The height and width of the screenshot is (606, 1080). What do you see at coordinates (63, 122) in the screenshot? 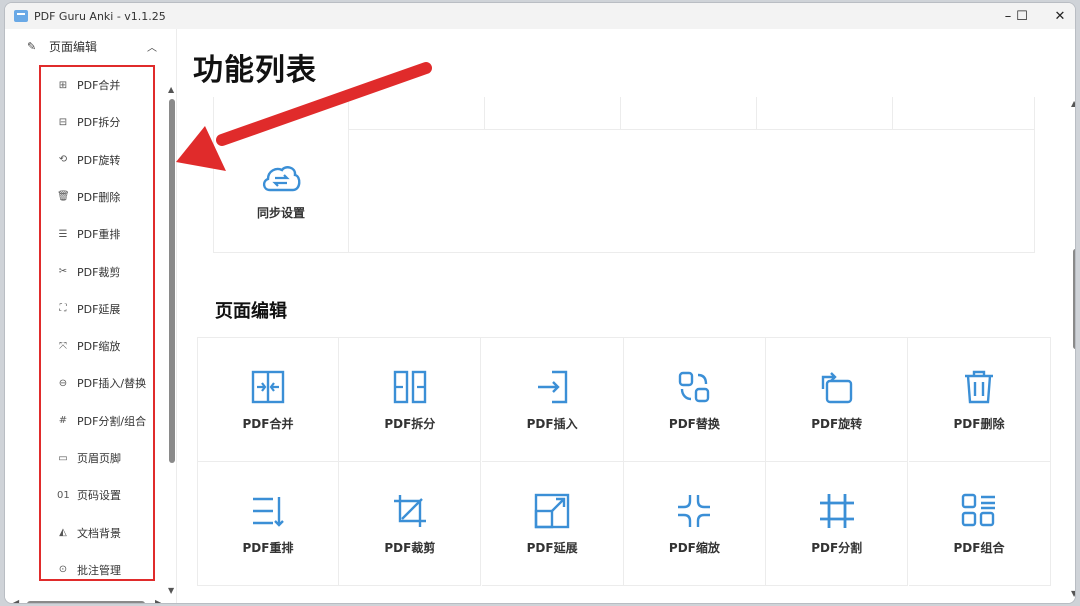
I see `split-icon: ⊟` at bounding box center [63, 122].